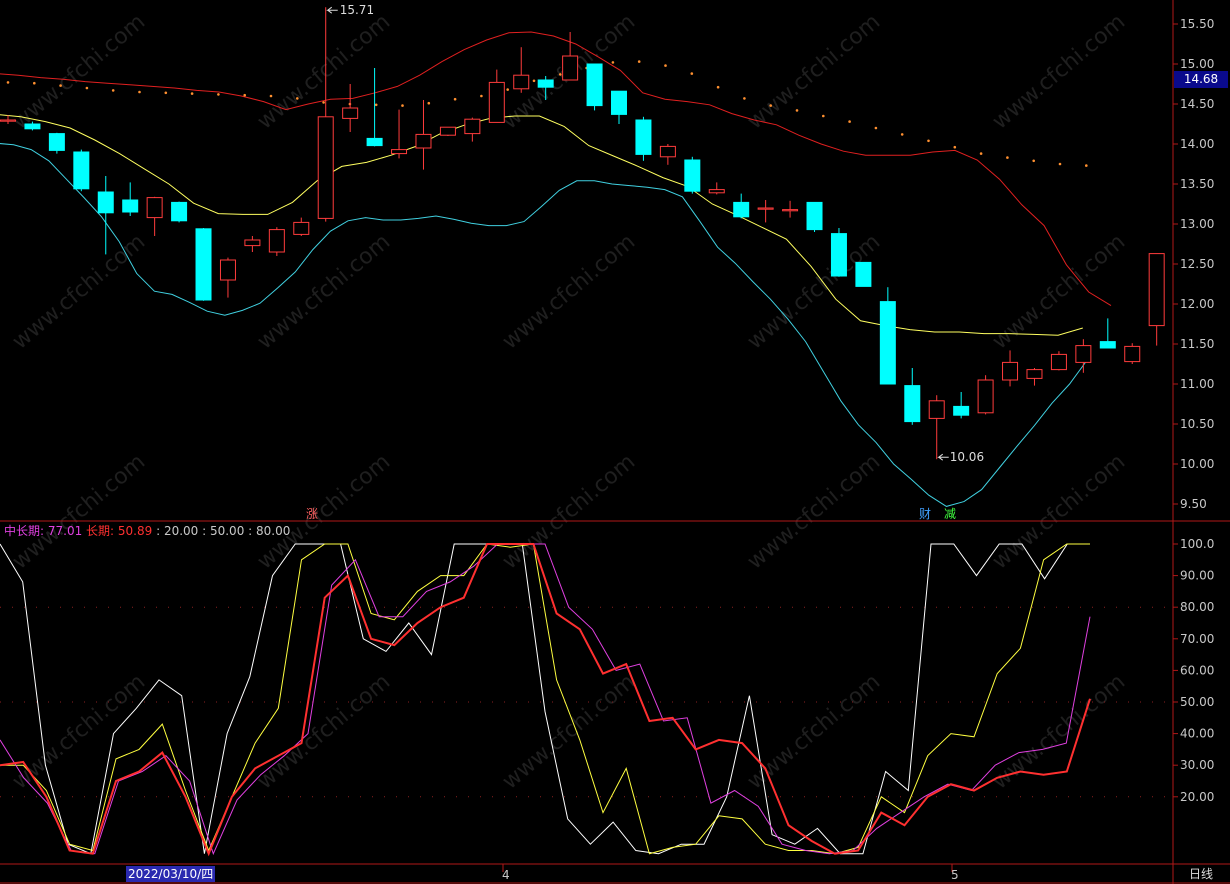 The image size is (1230, 884). What do you see at coordinates (1197, 544) in the screenshot?
I see `osc-tick-label: 100.0` at bounding box center [1197, 544].